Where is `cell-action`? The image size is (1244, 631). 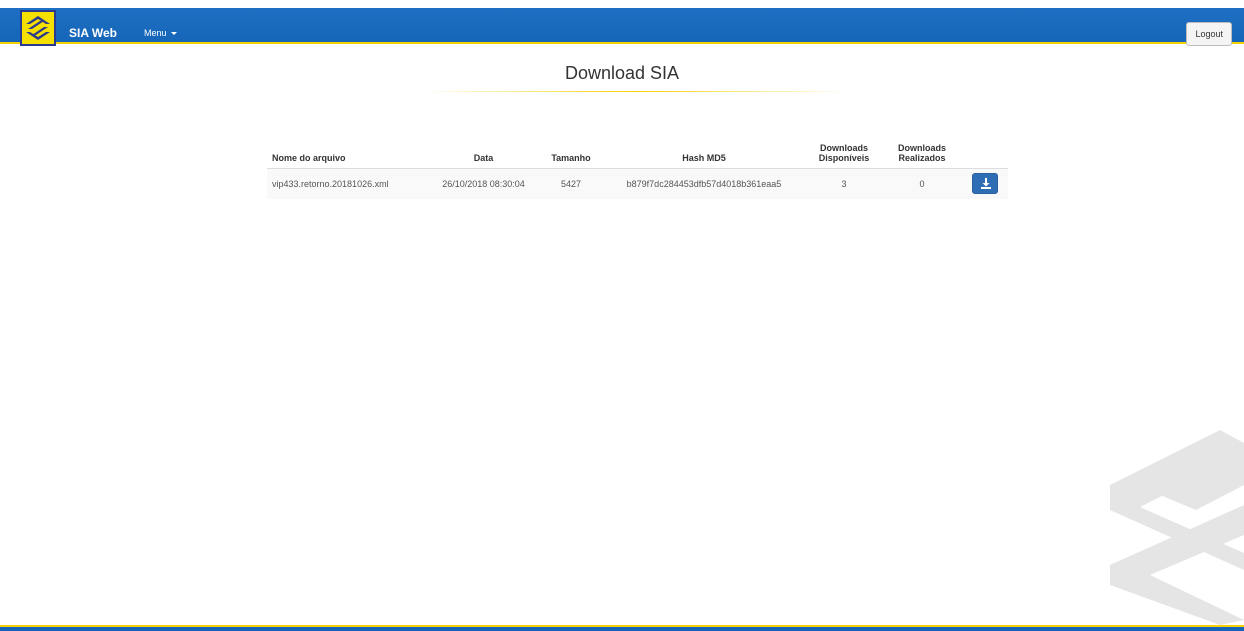 cell-action is located at coordinates (985, 183).